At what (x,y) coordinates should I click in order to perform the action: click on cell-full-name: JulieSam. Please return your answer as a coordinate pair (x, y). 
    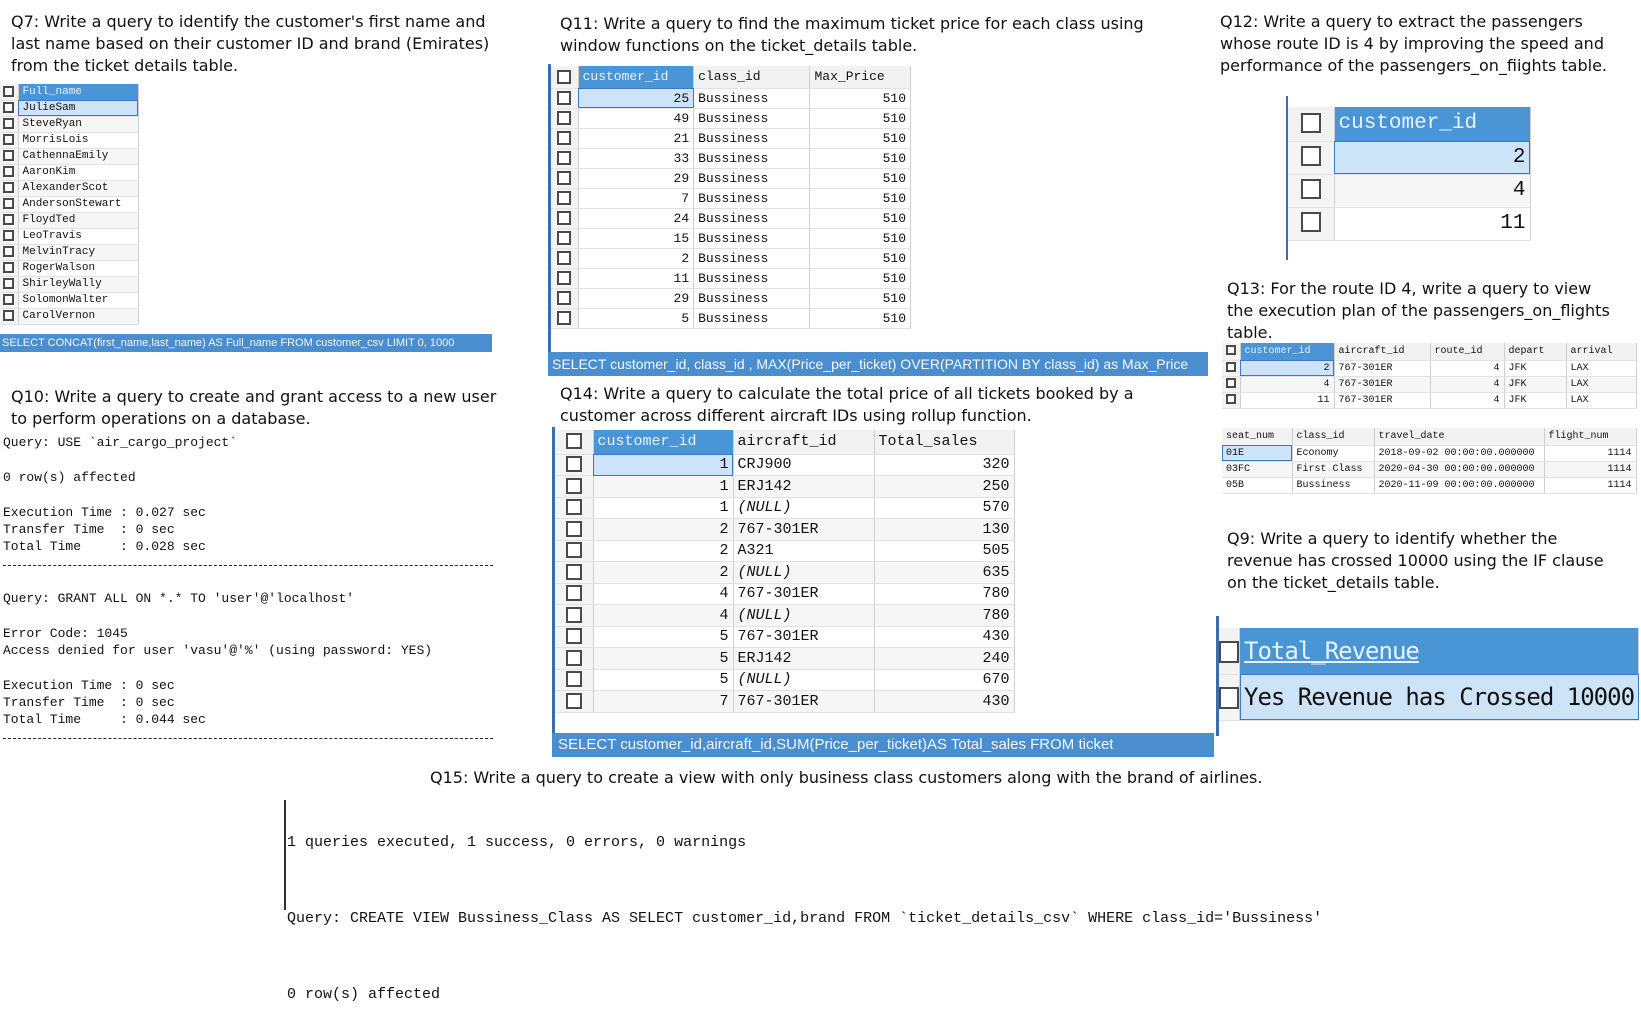
    Looking at the image, I should click on (78, 108).